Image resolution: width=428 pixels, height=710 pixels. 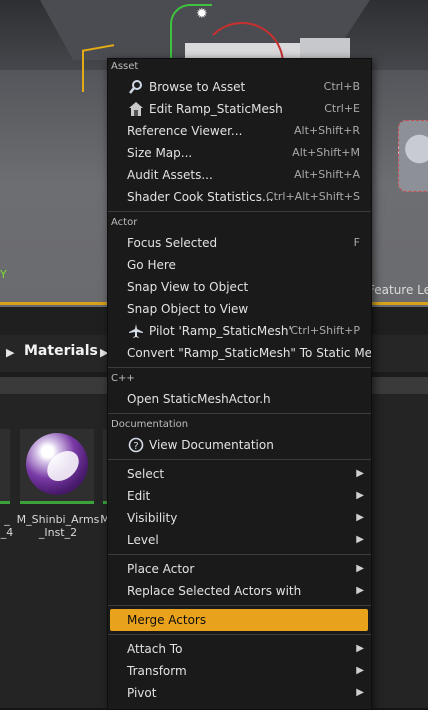 What do you see at coordinates (239, 620) in the screenshot?
I see `menu-item-merge-actors: Merge Actors` at bounding box center [239, 620].